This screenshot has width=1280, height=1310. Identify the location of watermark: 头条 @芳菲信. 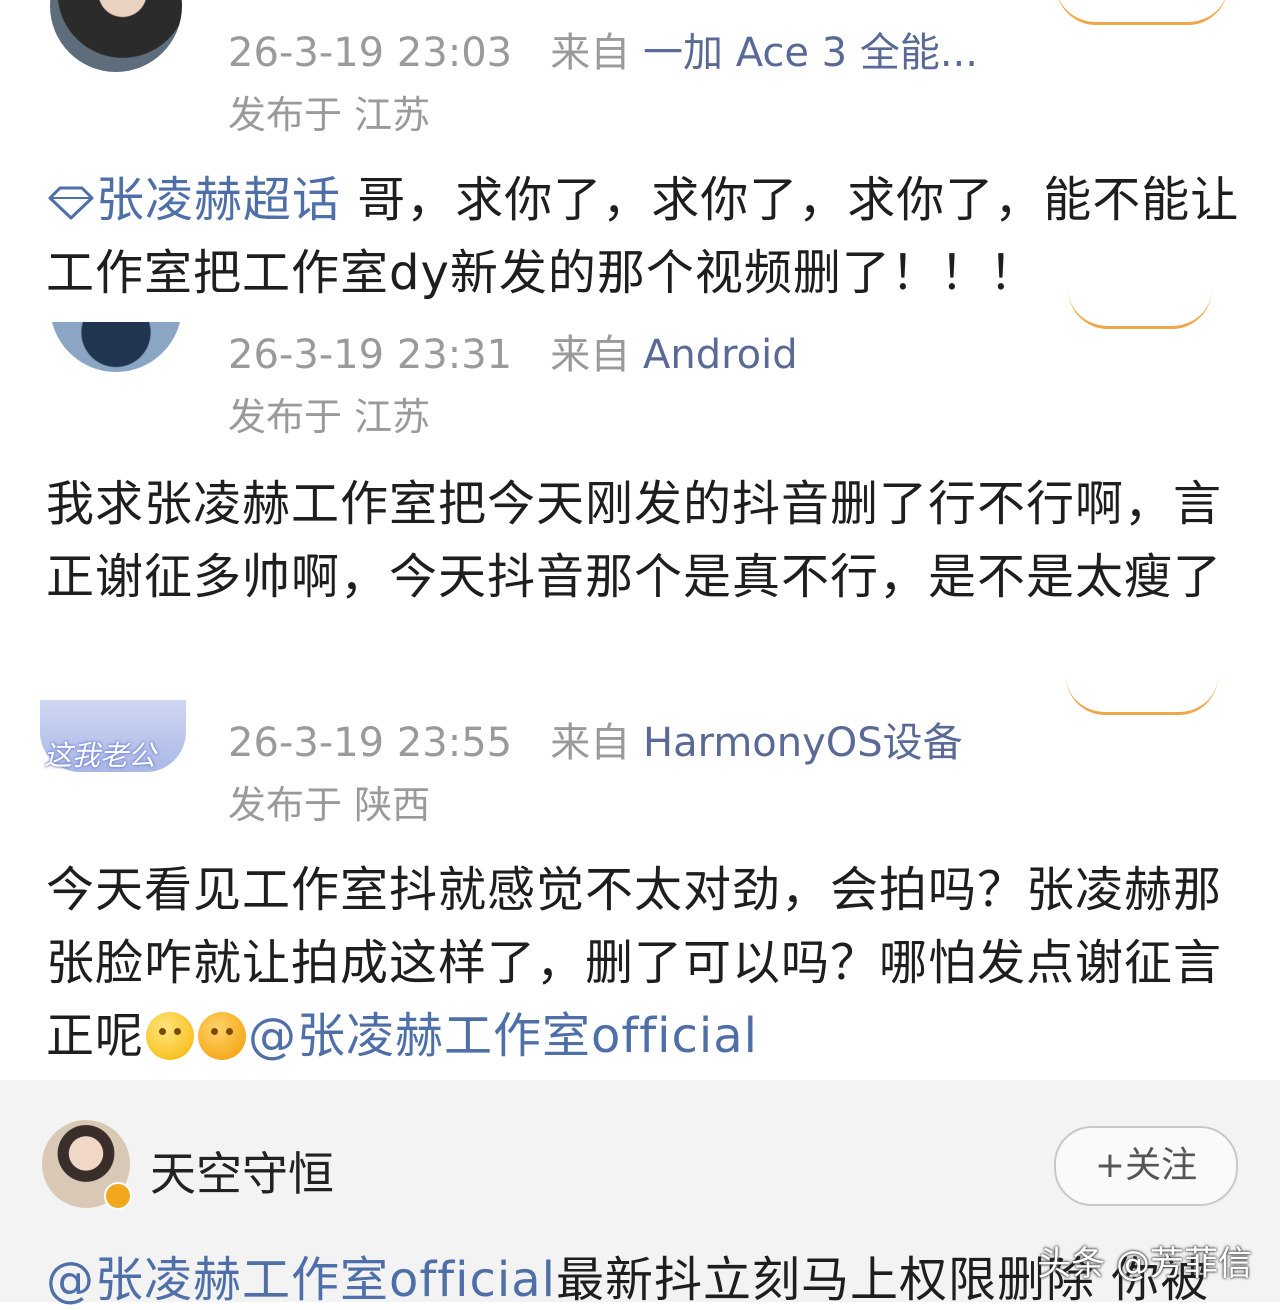
(1144, 1264).